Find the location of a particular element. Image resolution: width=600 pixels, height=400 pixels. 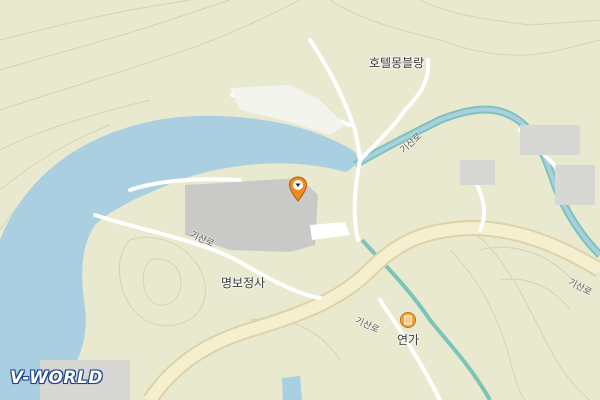

temple-label: 명보정사 is located at coordinates (243, 283).